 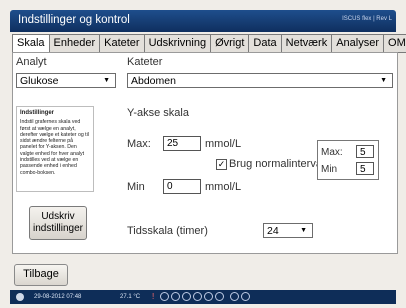 What do you see at coordinates (66, 80) in the screenshot?
I see `analyte-select: Glukose ▼` at bounding box center [66, 80].